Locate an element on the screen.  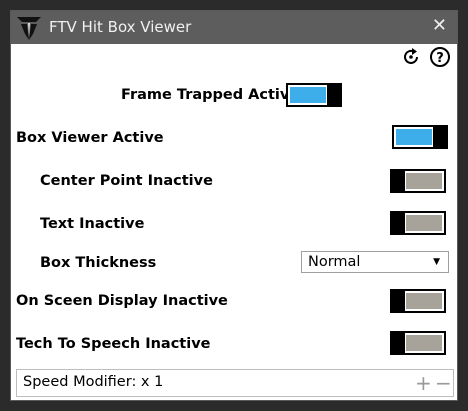
close-button: ✕ is located at coordinates (439, 26).